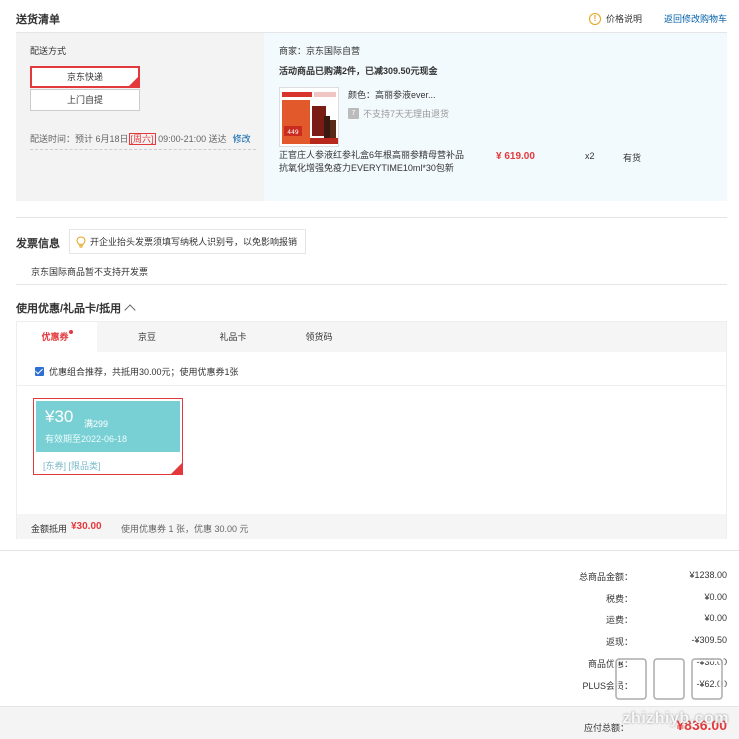 The width and height of the screenshot is (739, 739). I want to click on coupon-divider, so click(371, 385).